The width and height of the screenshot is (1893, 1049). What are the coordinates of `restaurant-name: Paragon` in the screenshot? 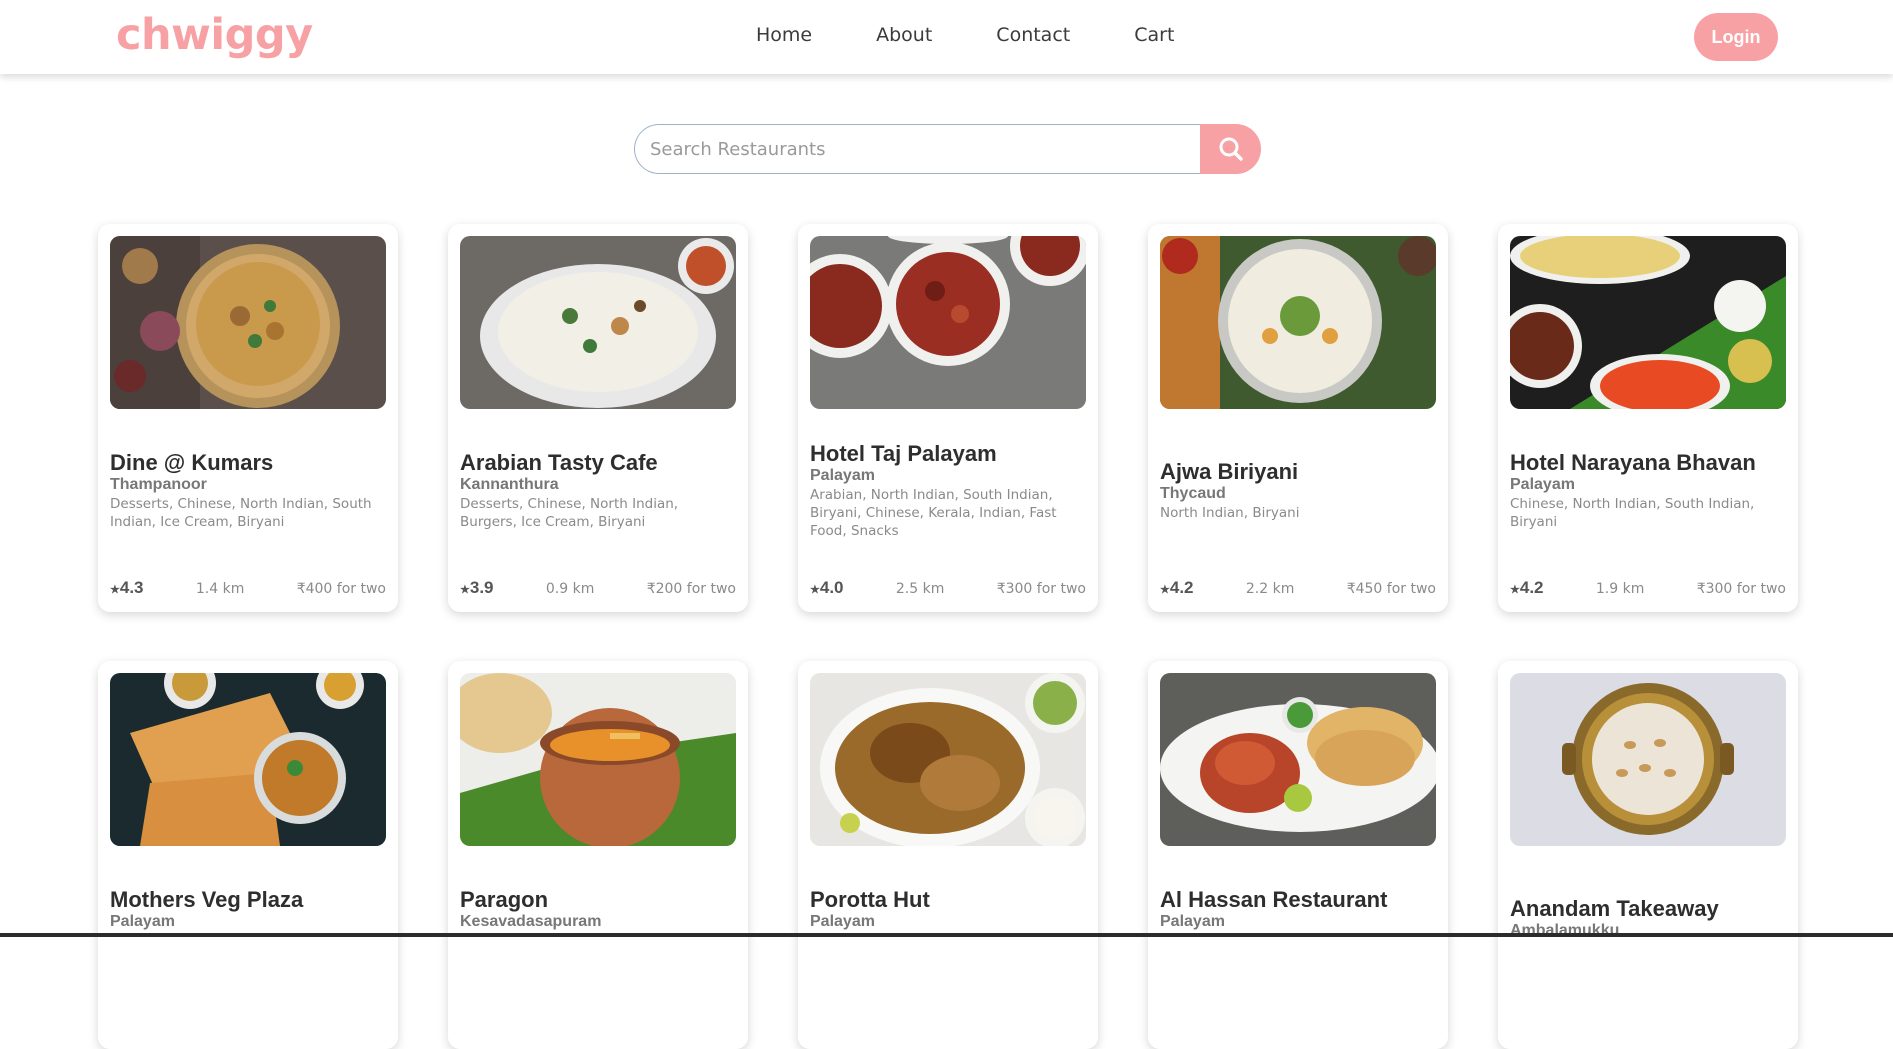 It's located at (504, 899).